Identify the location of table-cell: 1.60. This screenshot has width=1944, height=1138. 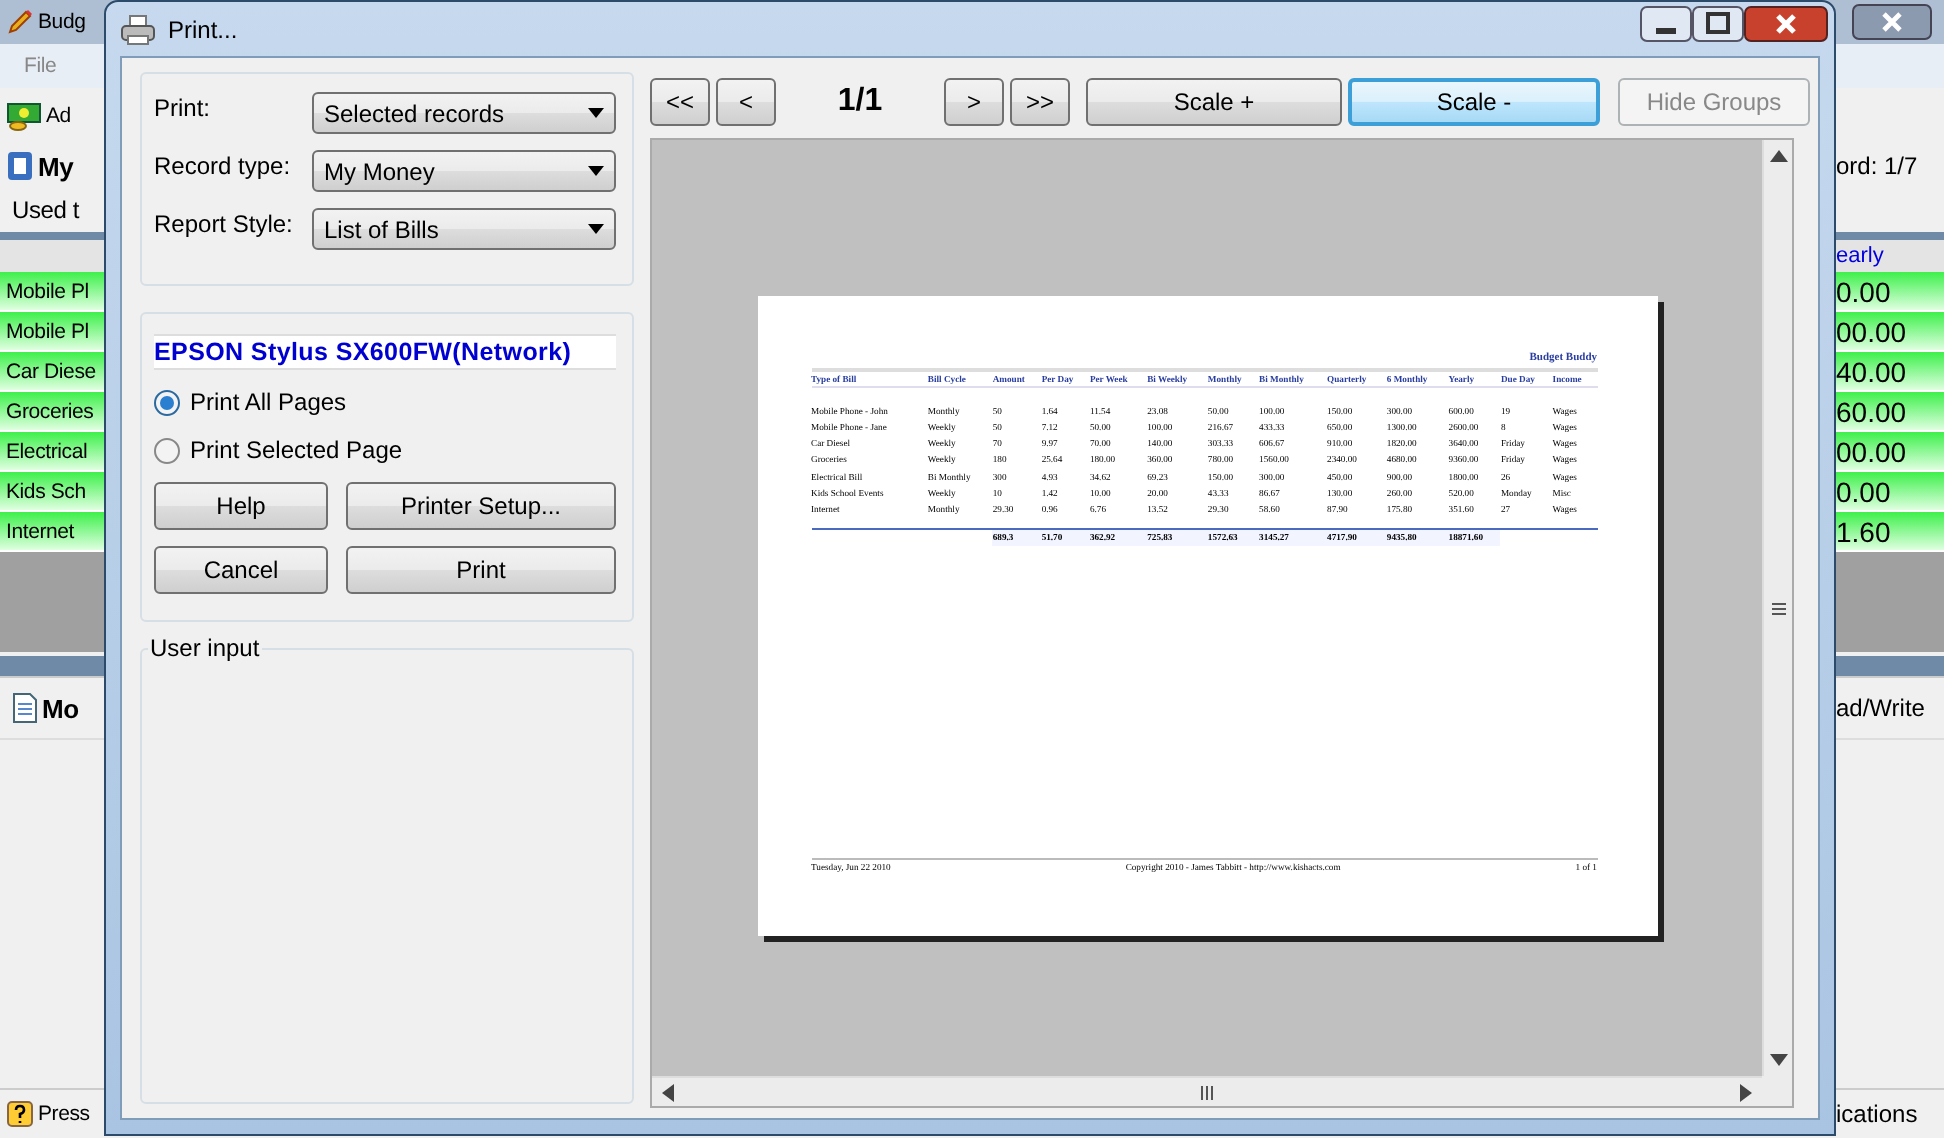
(1863, 531).